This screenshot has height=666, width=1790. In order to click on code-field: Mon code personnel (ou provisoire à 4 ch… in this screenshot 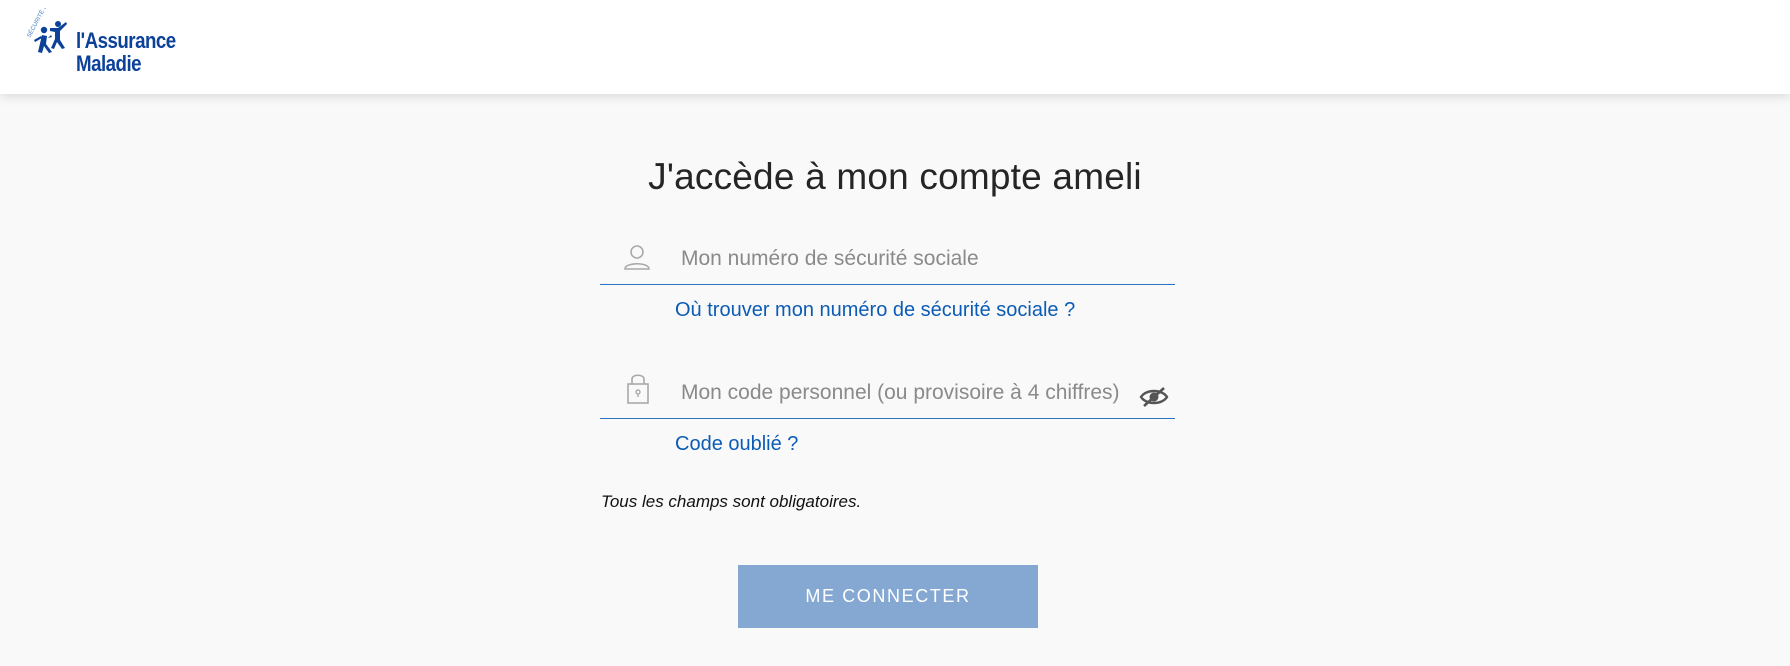, I will do `click(887, 392)`.